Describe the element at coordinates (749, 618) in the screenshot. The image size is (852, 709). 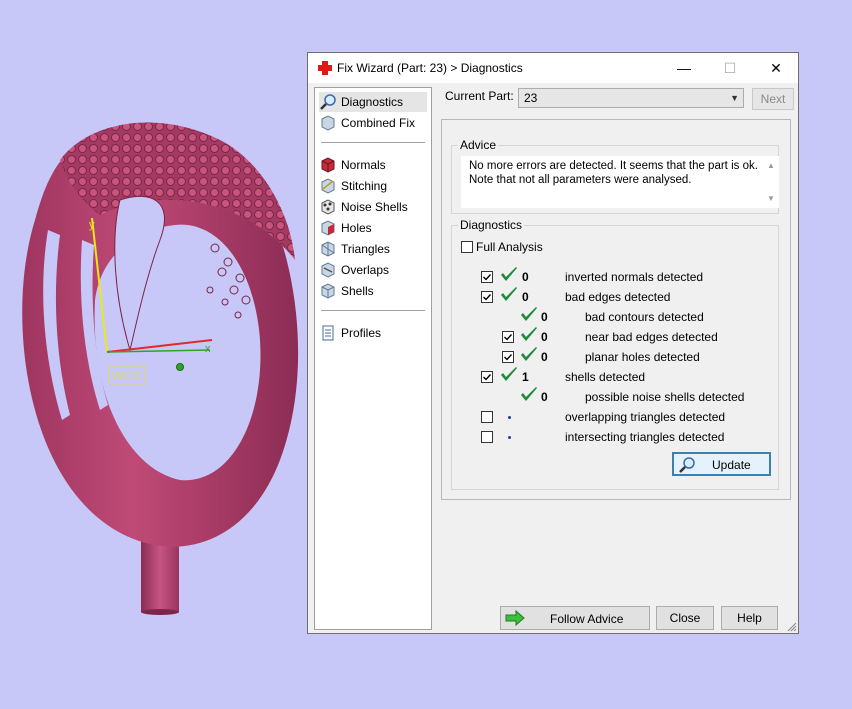
I see `help-button: Help` at that location.